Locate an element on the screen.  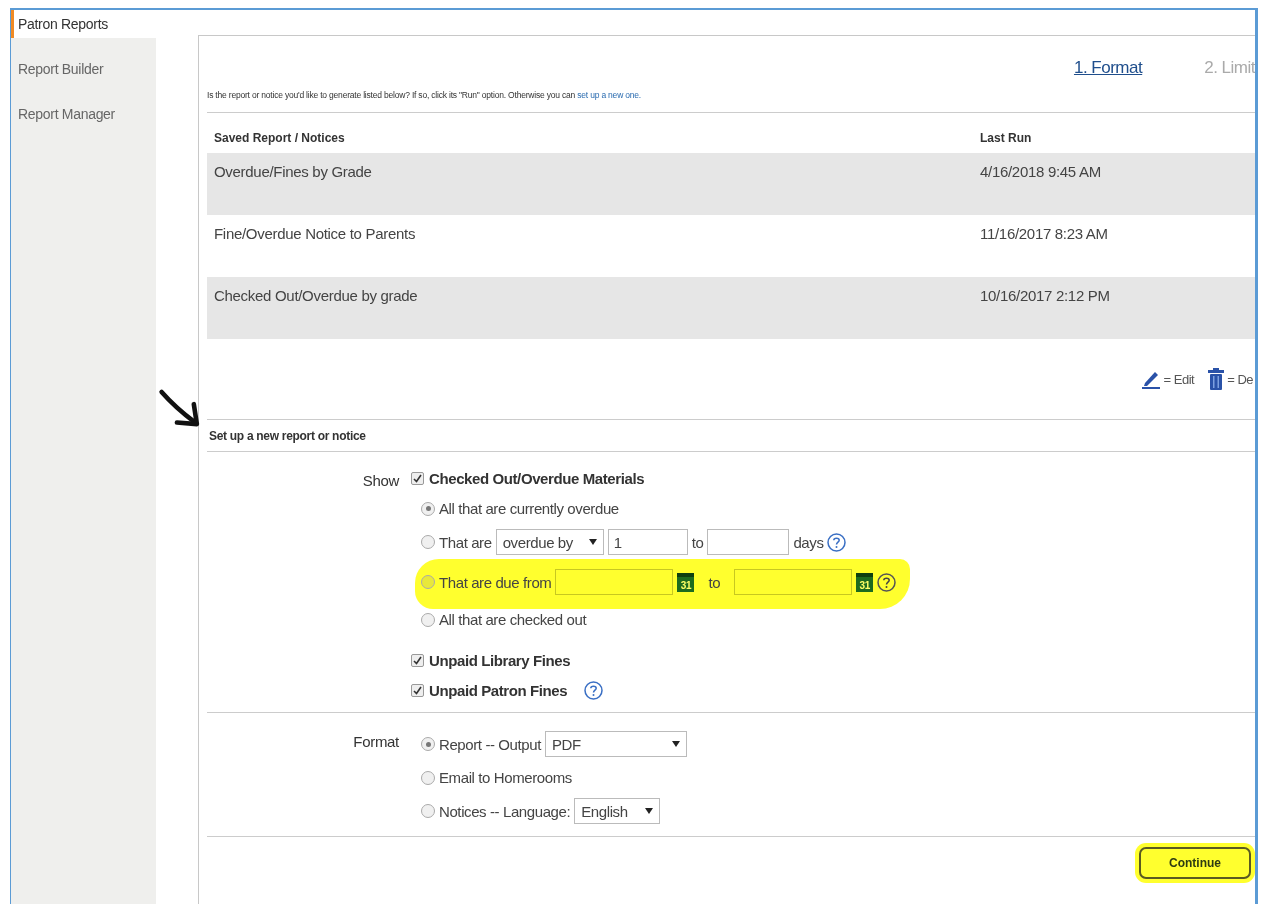
unit-label: days is located at coordinates (808, 542).